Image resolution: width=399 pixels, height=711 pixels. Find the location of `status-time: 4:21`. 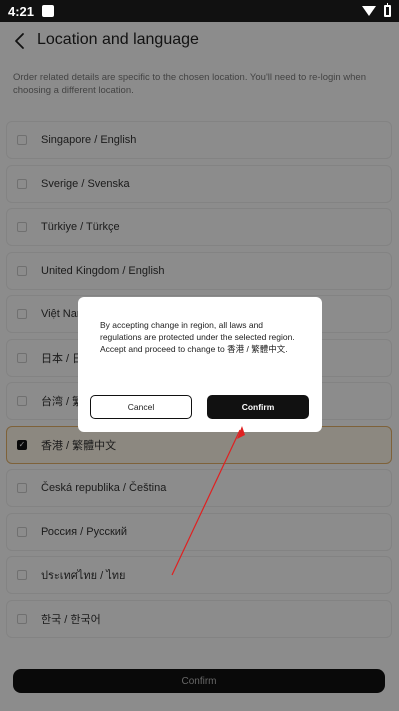

status-time: 4:21 is located at coordinates (21, 11).